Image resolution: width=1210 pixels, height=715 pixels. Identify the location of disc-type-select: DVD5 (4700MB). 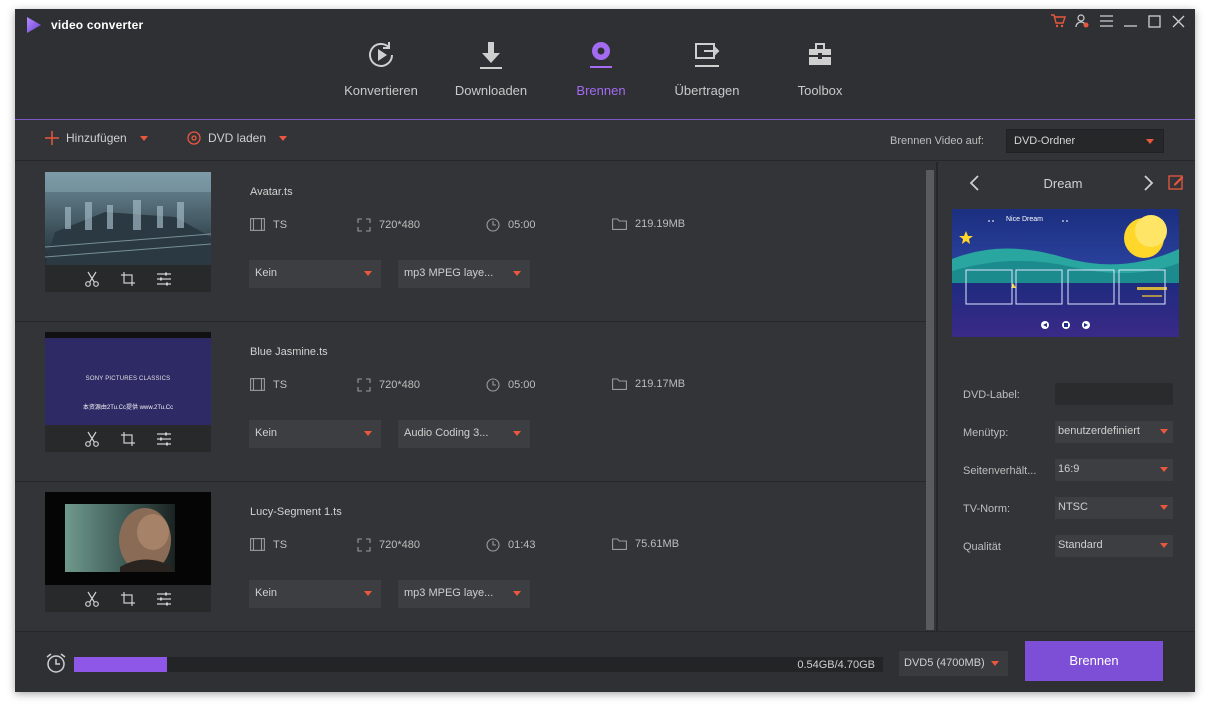
(953, 663).